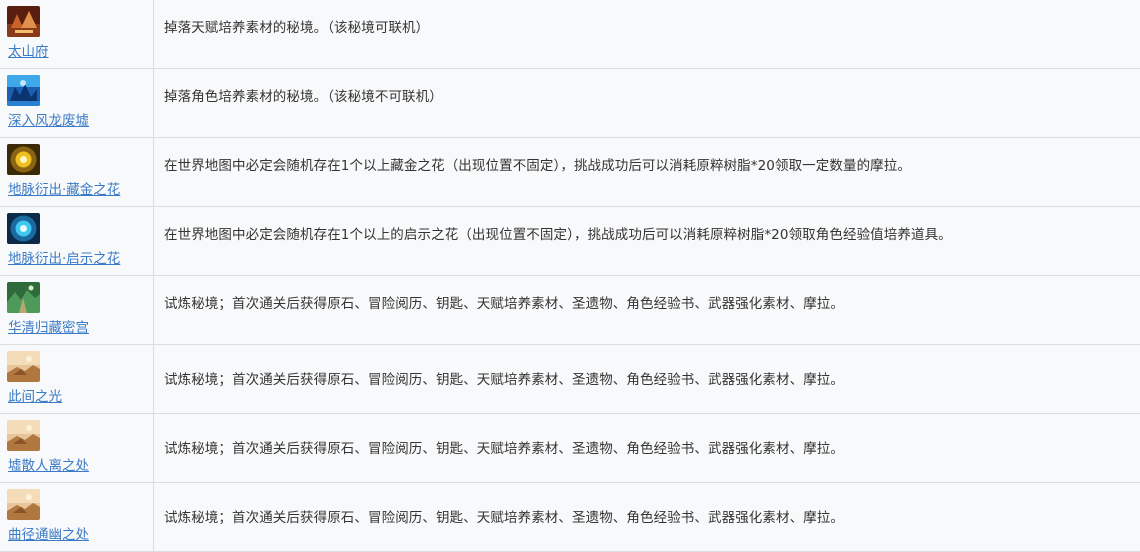 The height and width of the screenshot is (552, 1140). Describe the element at coordinates (48, 119) in the screenshot. I see `domain-name-link: 深入风龙废墟` at that location.